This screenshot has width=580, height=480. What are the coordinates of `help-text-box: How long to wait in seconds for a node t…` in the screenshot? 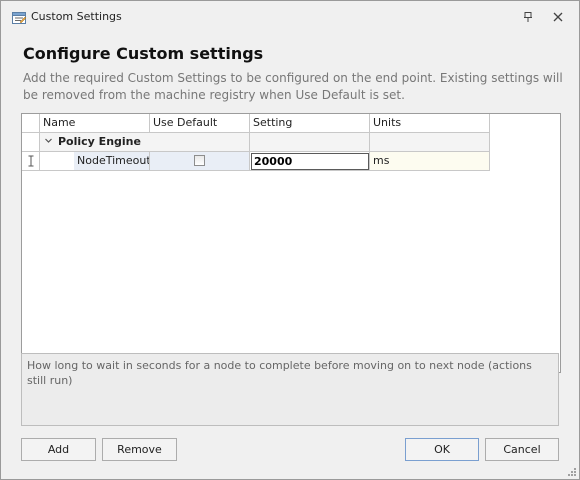 It's located at (290, 389).